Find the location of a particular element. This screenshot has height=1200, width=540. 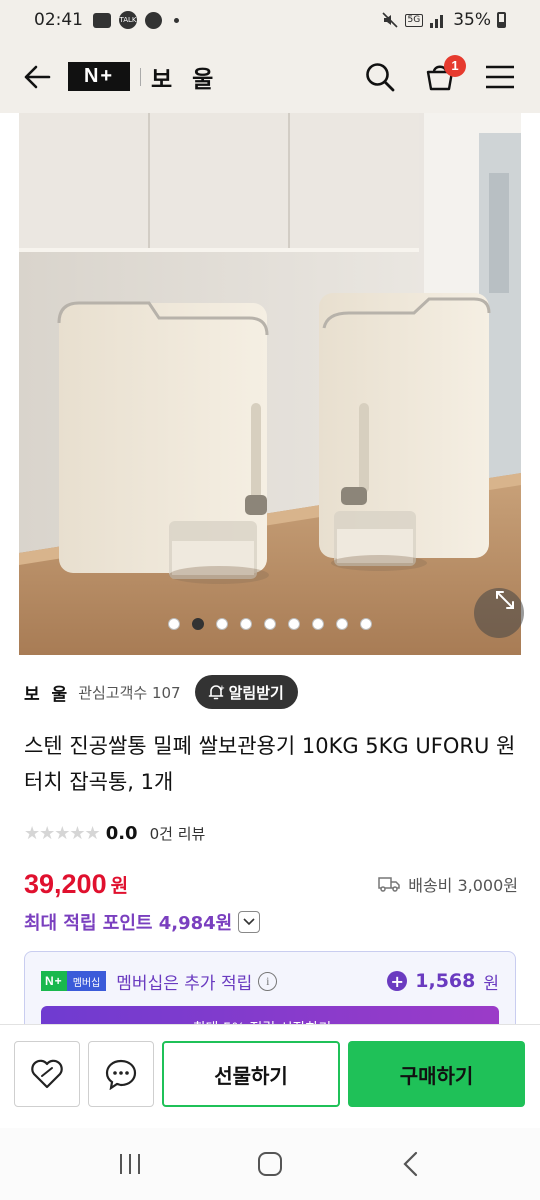

search-button is located at coordinates (380, 77).